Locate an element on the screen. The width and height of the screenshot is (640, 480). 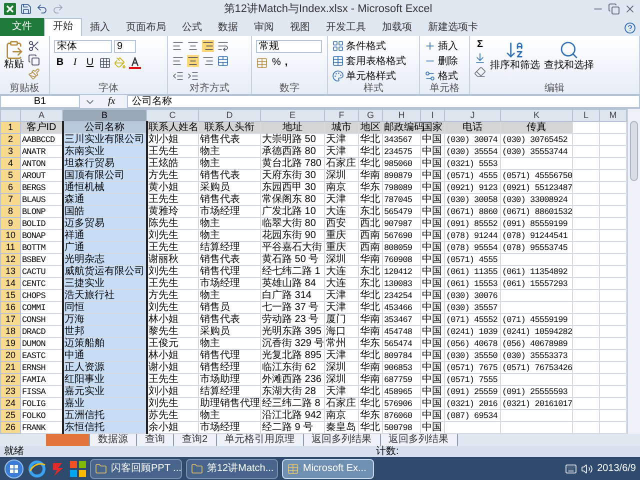
tiles-icon is located at coordinates (78, 468).